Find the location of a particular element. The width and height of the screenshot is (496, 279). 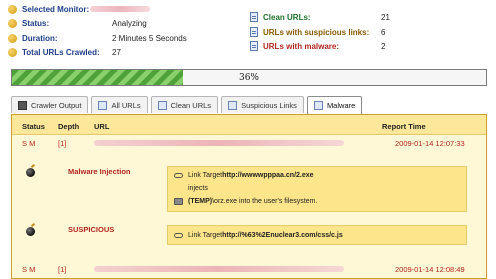

clock-icon is located at coordinates (12, 38).